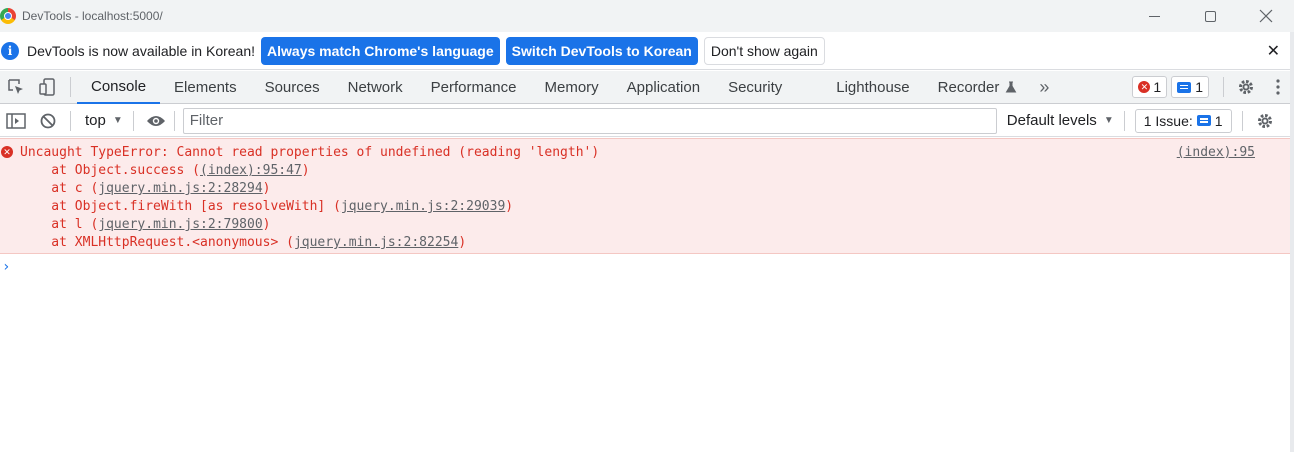 This screenshot has width=1294, height=452. Describe the element at coordinates (1292, 242) in the screenshot. I see `scrollbar` at that location.